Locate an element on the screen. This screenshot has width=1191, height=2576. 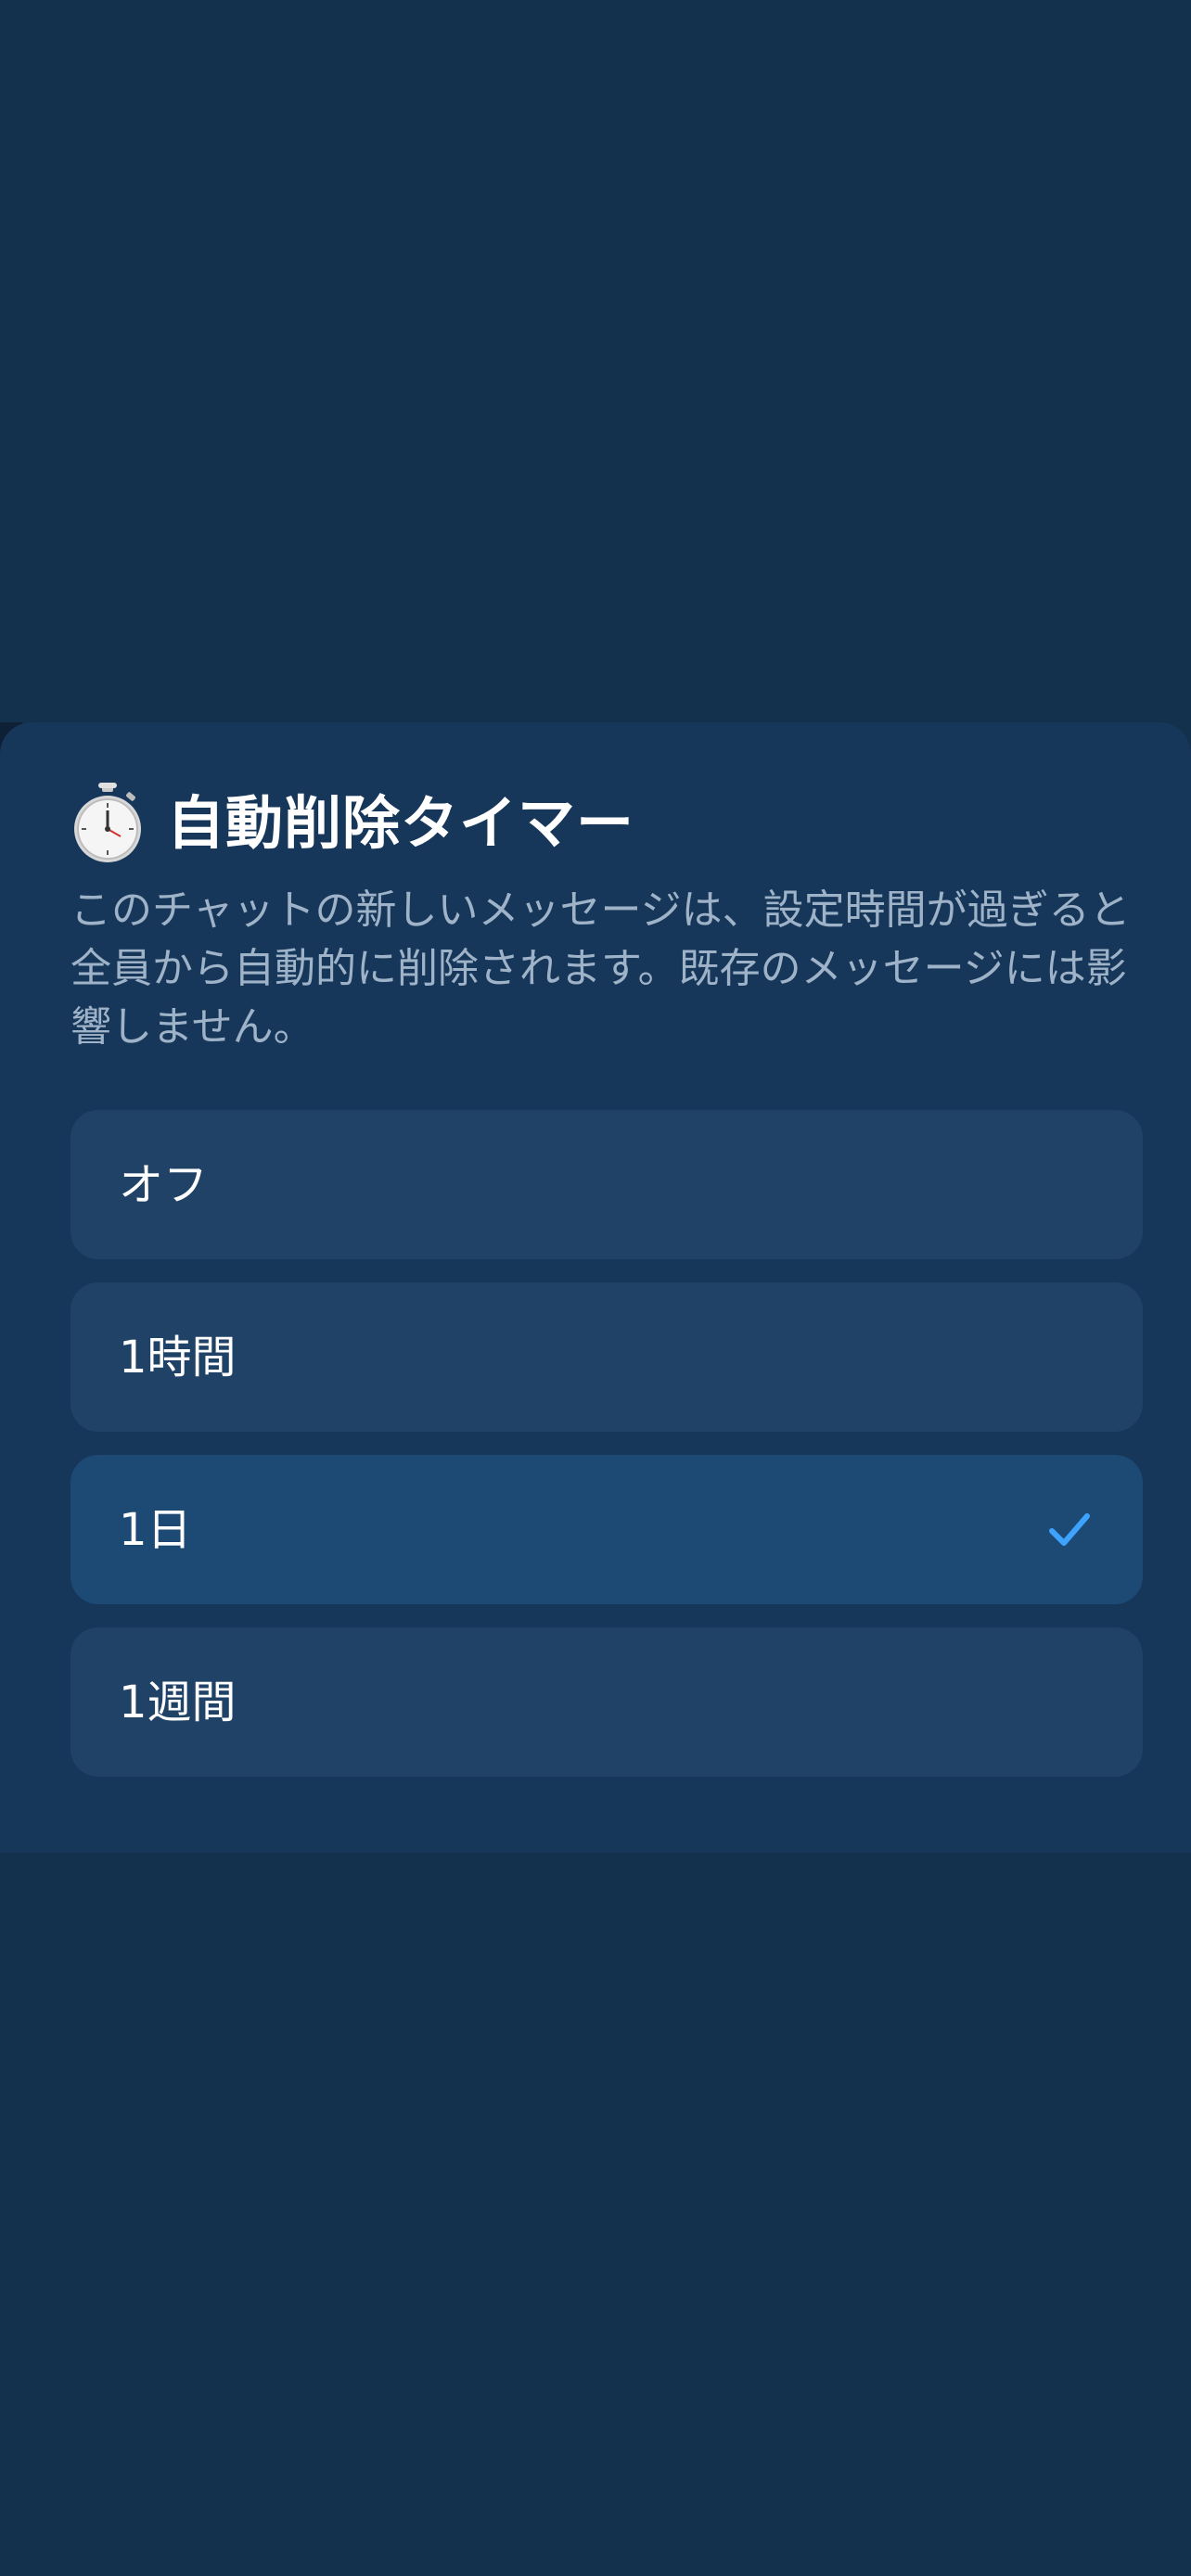
option-1-hour: 1時間 is located at coordinates (606, 1357).